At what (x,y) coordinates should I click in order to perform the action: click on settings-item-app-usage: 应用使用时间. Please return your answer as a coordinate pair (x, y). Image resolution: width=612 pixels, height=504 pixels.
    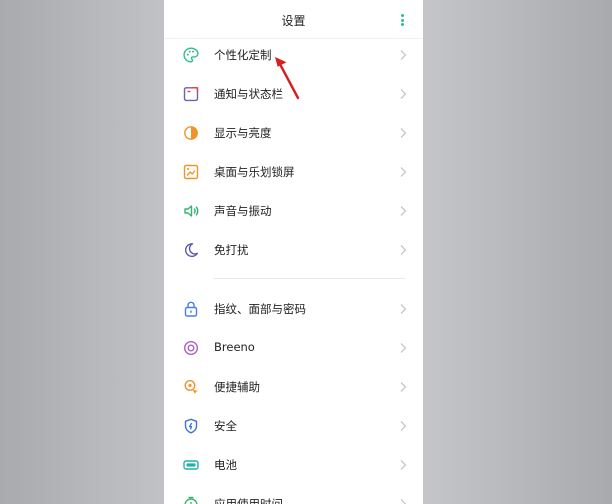
    Looking at the image, I should click on (293, 494).